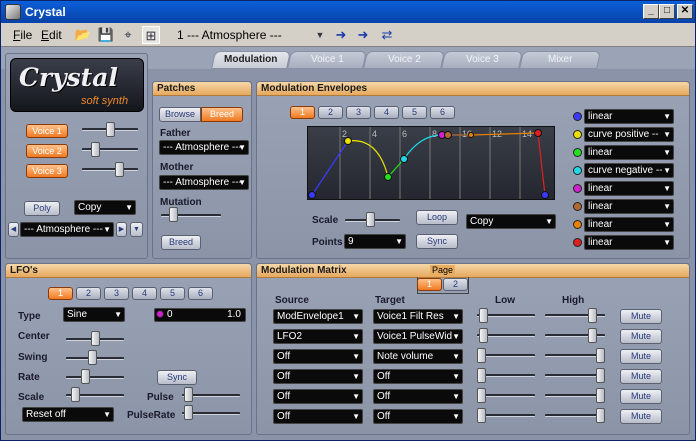  Describe the element at coordinates (429, 284) in the screenshot. I see `matrix-page-1-button: 1` at that location.